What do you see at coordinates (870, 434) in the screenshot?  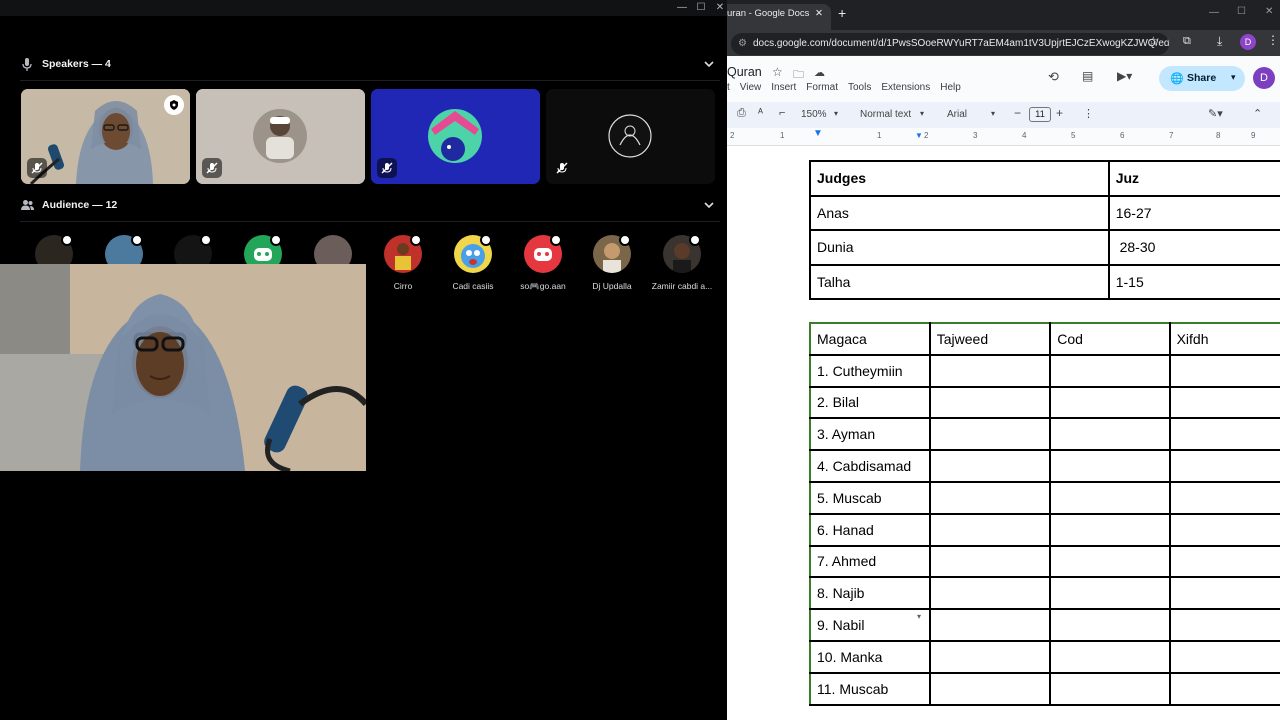 I see `table-cell: 3. Ayman` at bounding box center [870, 434].